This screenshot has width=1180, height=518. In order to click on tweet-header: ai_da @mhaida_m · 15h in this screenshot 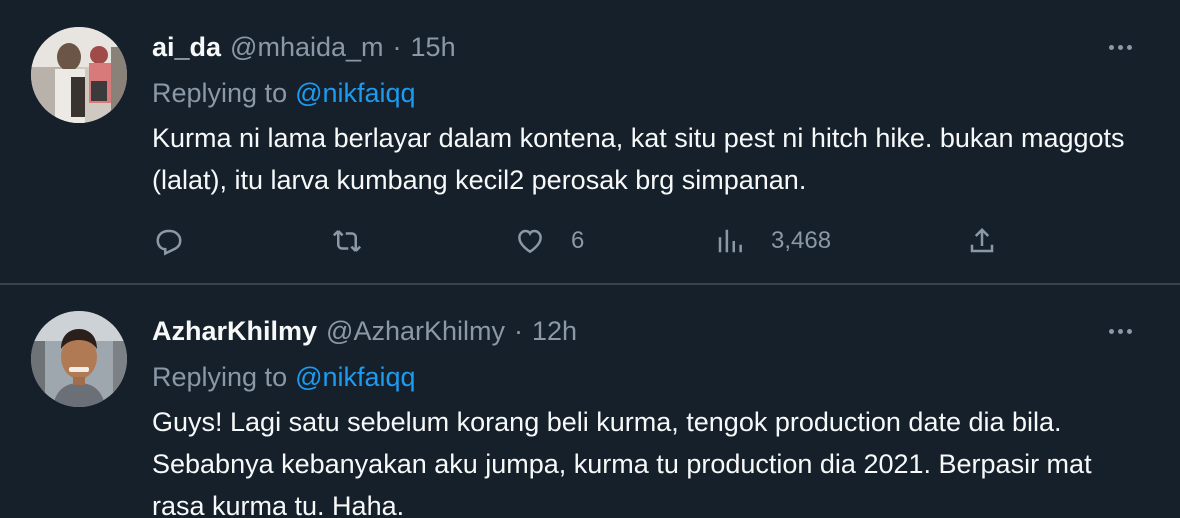, I will do `click(646, 47)`.